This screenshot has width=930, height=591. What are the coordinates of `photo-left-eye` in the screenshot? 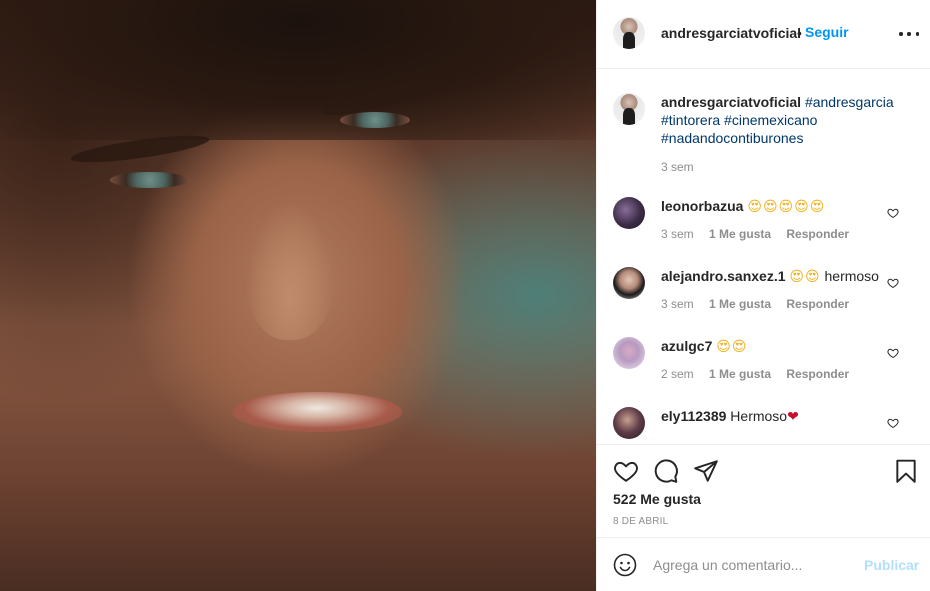 It's located at (150, 180).